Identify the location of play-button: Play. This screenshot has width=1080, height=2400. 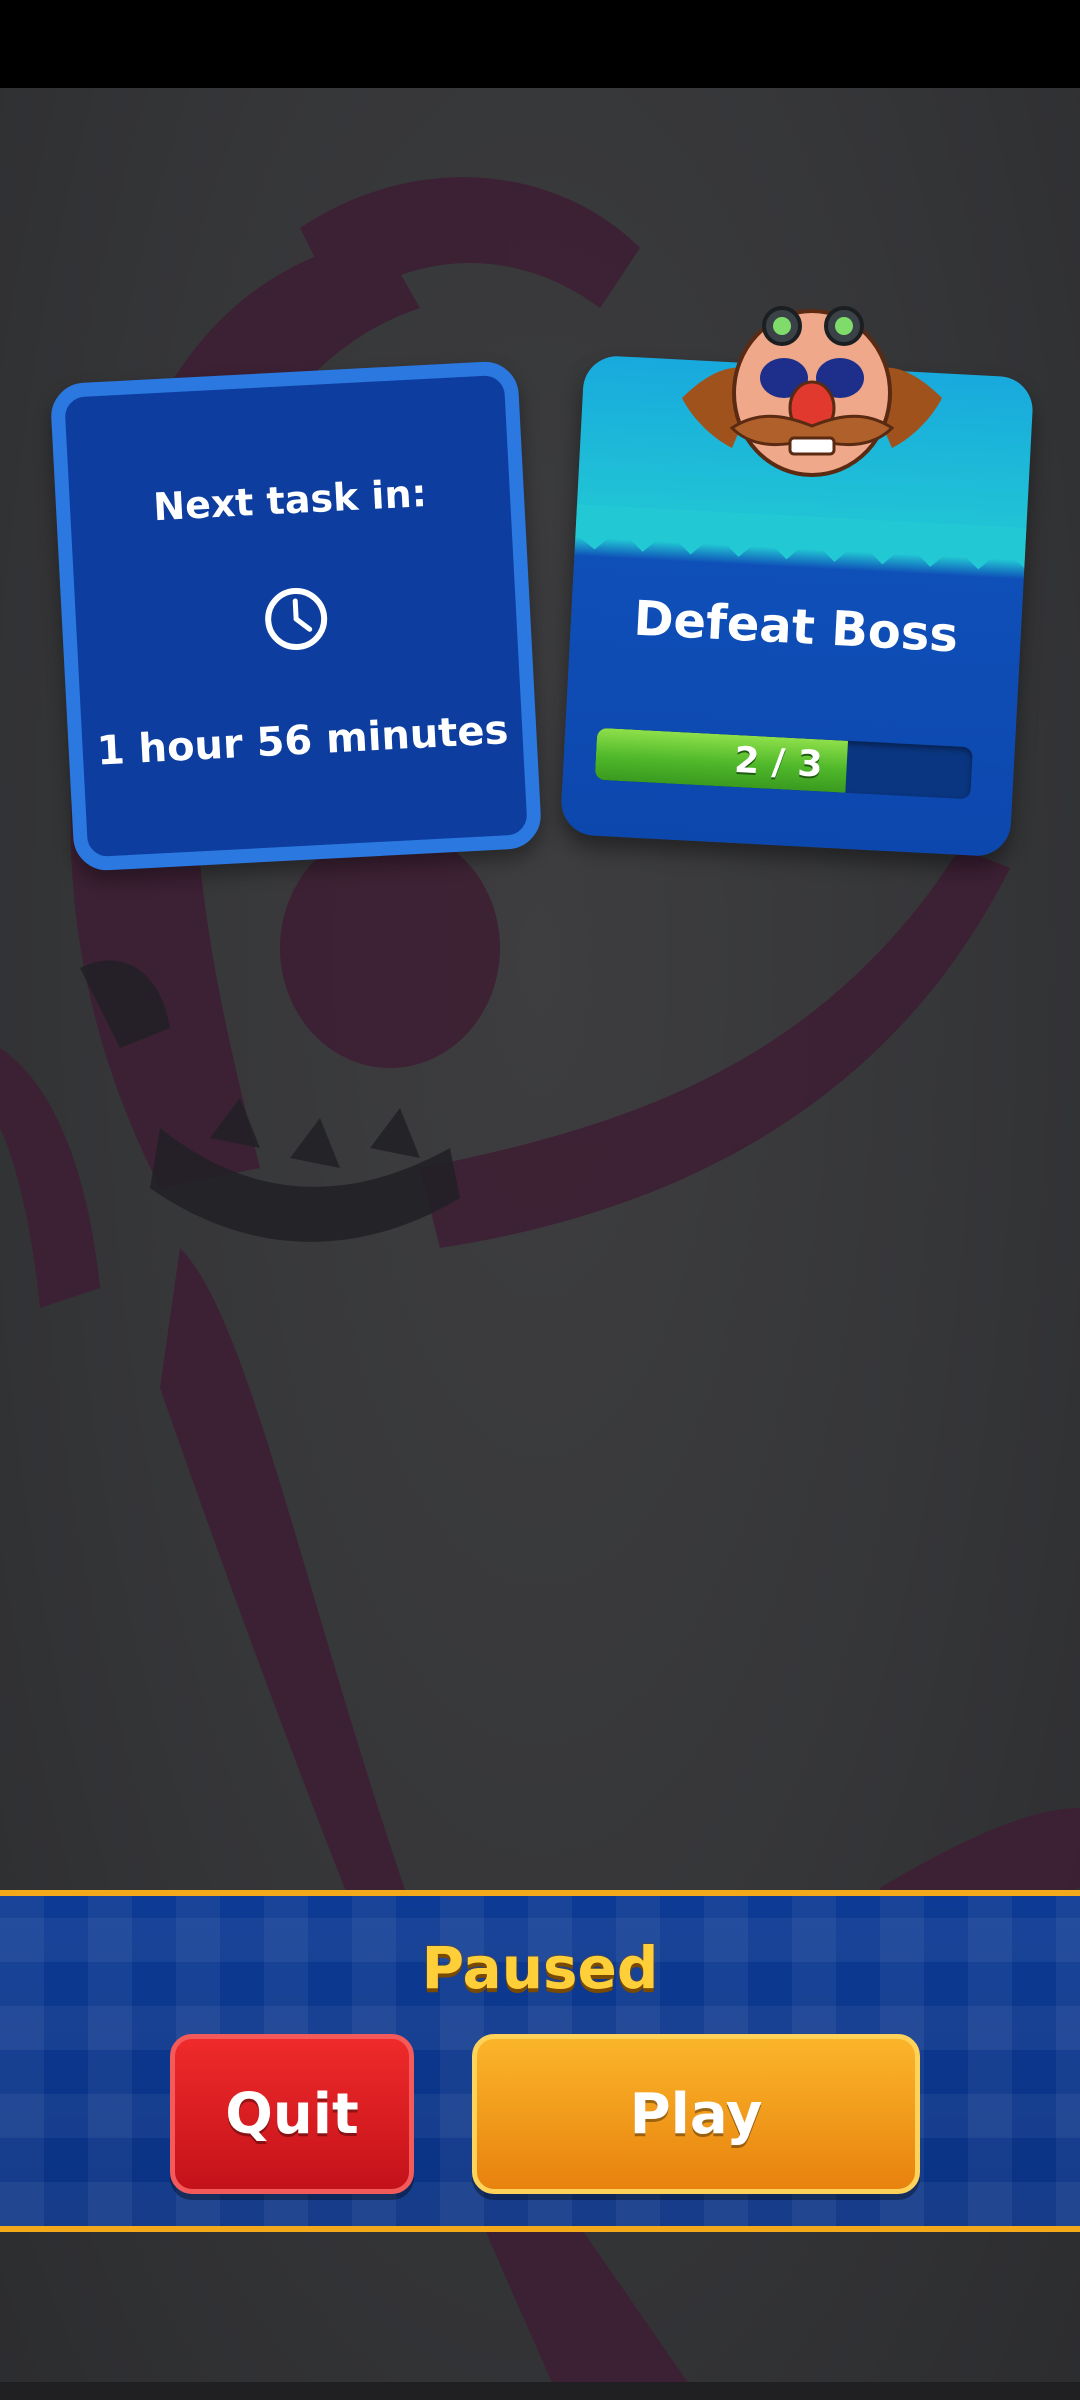
(696, 2114).